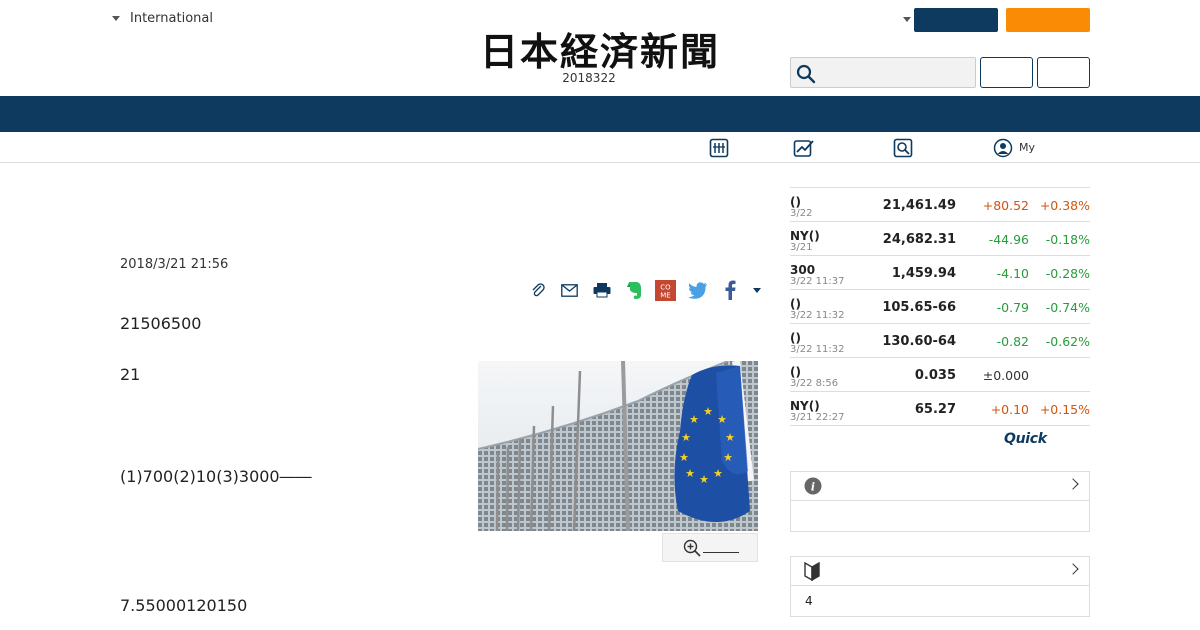 This screenshot has width=1200, height=630. I want to click on article-paragraph: 21506500, so click(161, 323).